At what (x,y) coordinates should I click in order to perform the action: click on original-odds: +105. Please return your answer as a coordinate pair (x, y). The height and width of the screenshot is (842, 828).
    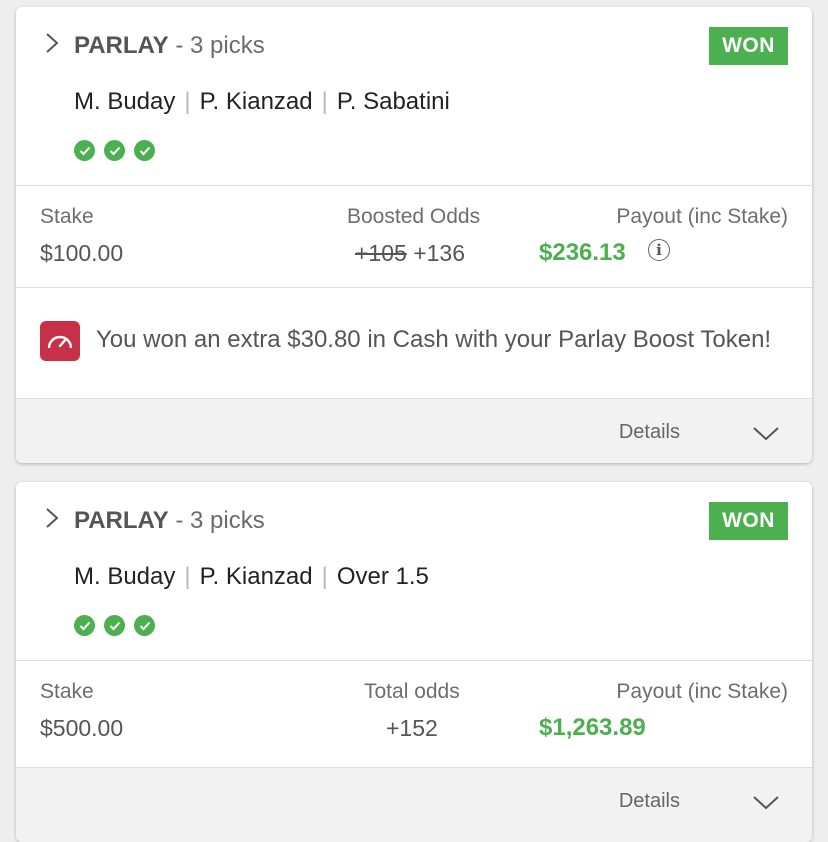
    Looking at the image, I should click on (381, 253).